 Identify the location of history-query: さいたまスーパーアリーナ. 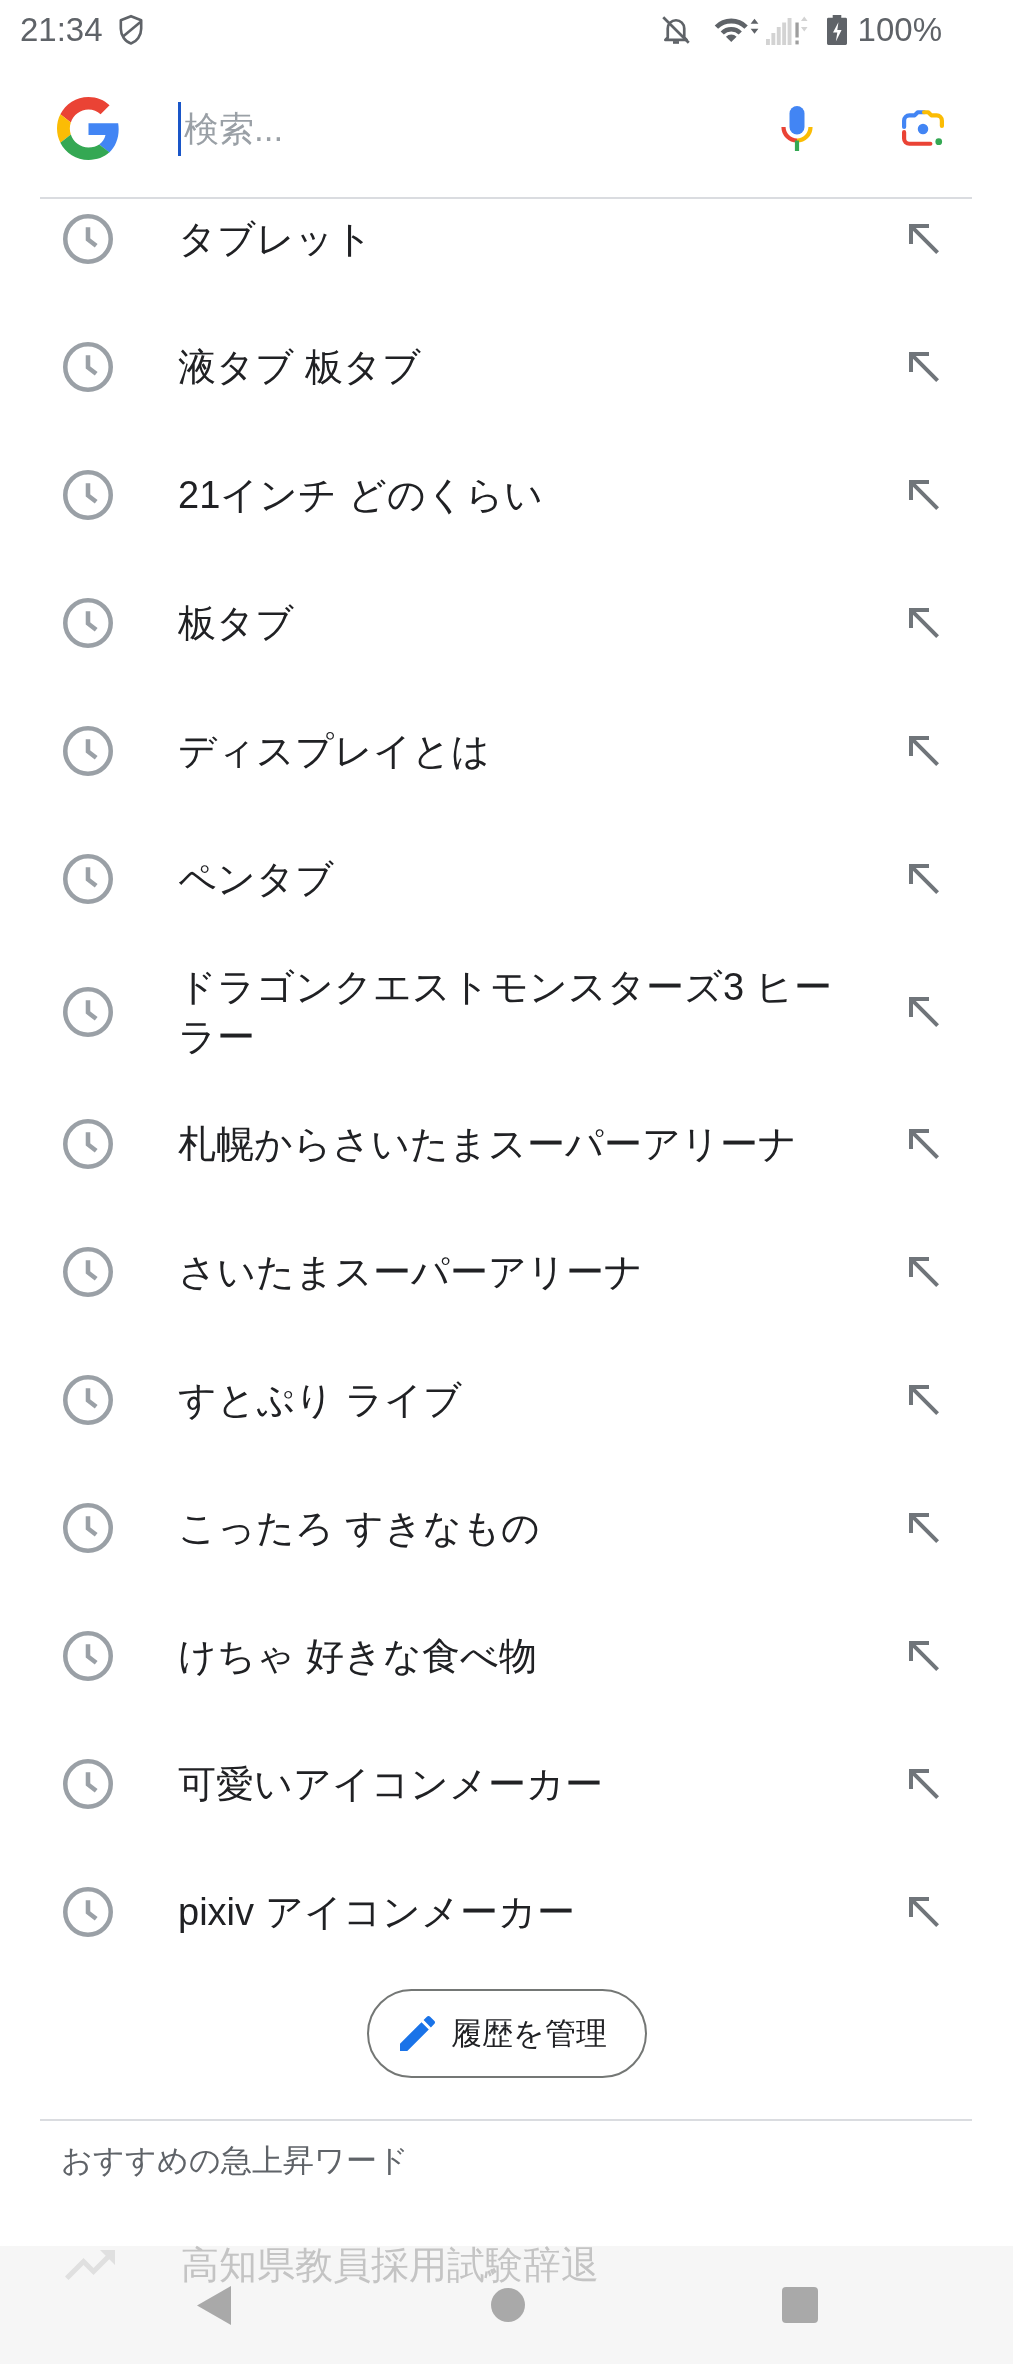
(410, 1272).